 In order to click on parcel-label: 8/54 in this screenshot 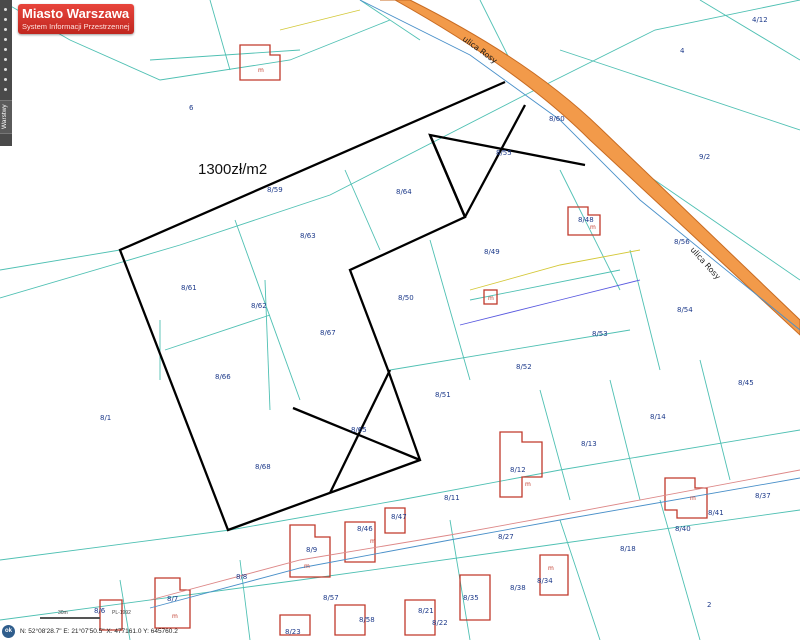, I will do `click(685, 310)`.